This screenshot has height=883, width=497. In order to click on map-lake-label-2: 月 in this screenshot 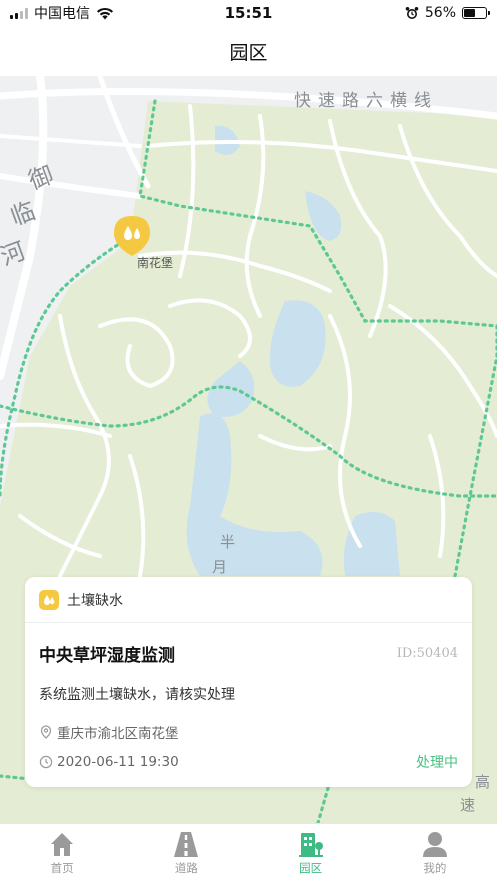, I will do `click(220, 567)`.